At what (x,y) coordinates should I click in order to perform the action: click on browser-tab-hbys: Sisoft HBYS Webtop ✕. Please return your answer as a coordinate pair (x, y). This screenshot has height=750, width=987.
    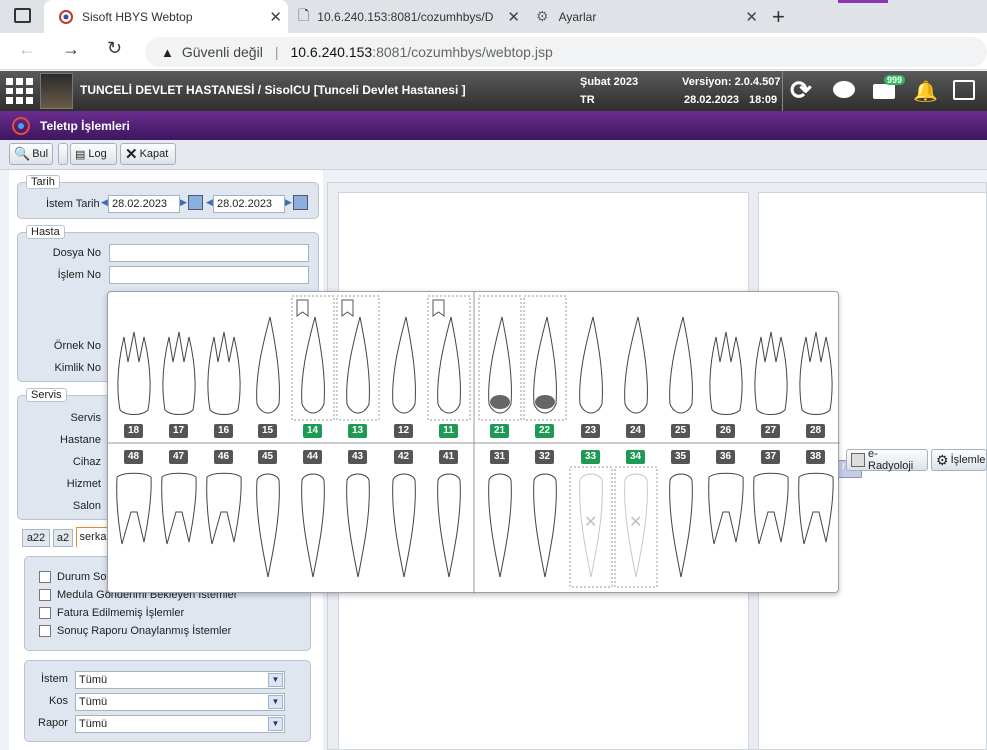
    Looking at the image, I should click on (166, 16).